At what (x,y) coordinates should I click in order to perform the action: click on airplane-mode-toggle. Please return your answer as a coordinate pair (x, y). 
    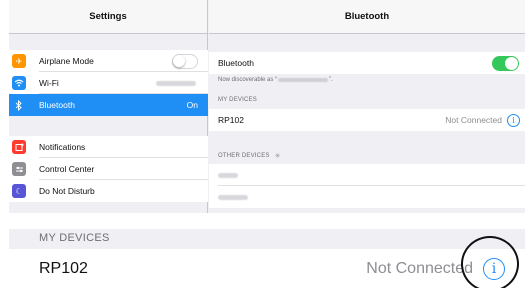
    Looking at the image, I should click on (185, 61).